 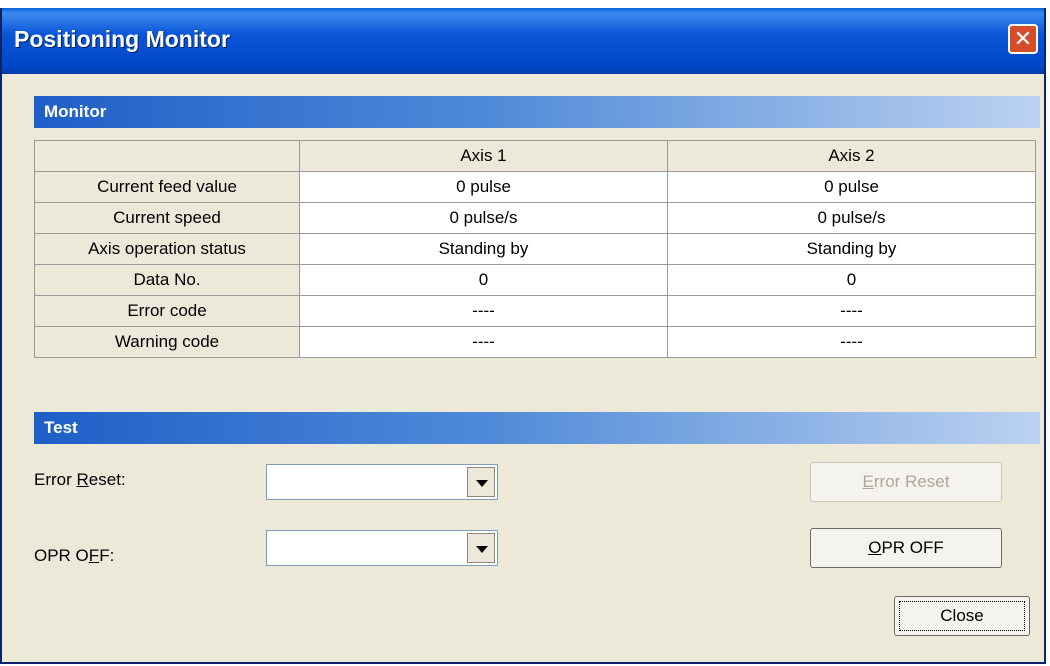 I want to click on axis-2-value: 0 pulse/s, so click(x=851, y=218).